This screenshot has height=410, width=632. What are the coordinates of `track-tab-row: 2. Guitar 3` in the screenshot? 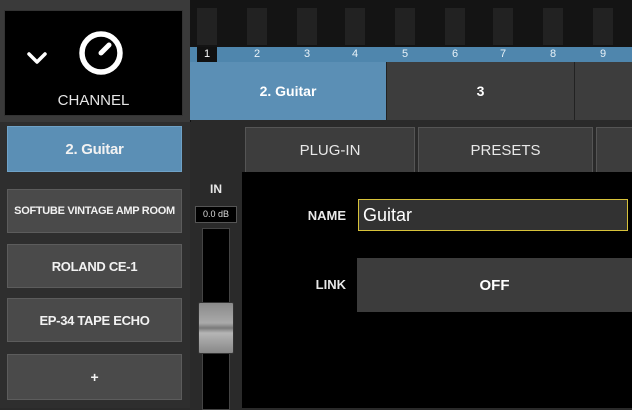 It's located at (411, 91).